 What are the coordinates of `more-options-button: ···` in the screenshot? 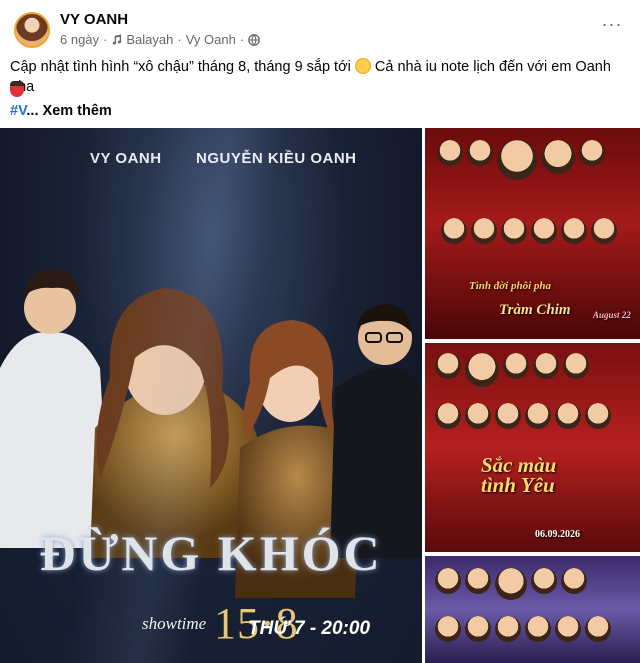 It's located at (612, 24).